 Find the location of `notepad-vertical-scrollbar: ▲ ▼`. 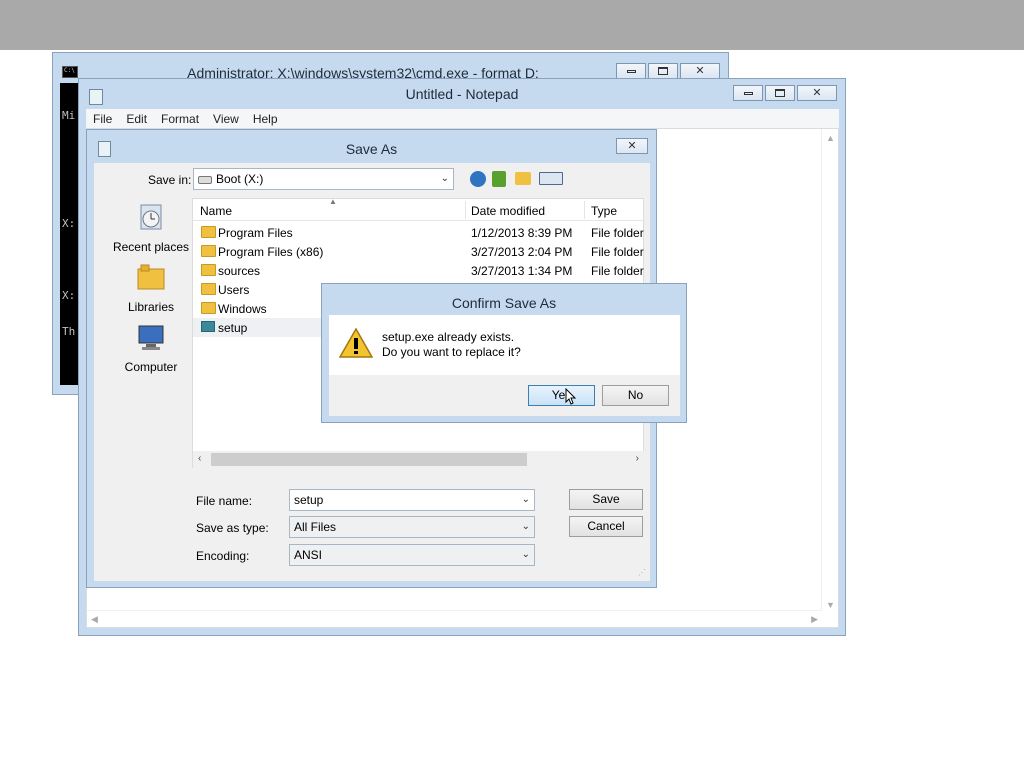

notepad-vertical-scrollbar: ▲ ▼ is located at coordinates (829, 370).